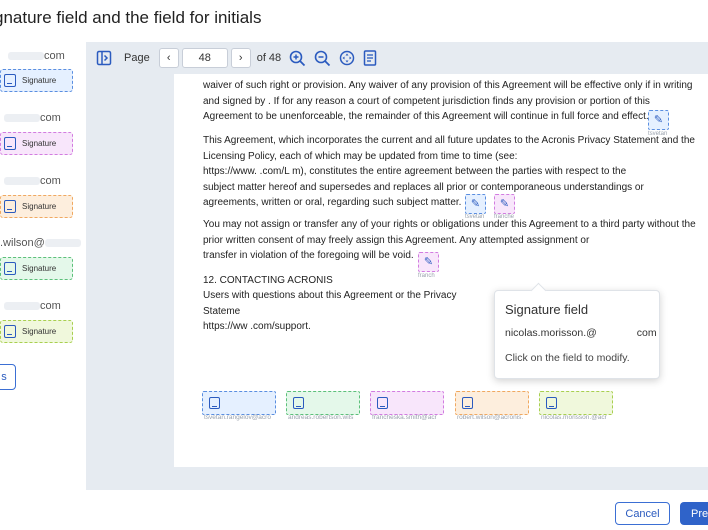  I want to click on fit-page-icon, so click(347, 58).